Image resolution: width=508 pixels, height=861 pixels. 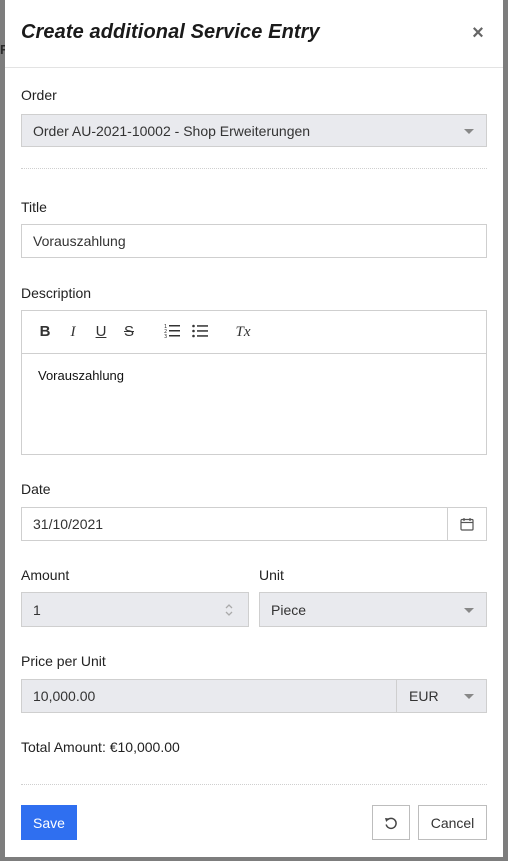 I want to click on clear-format-icon: Tx, so click(x=243, y=332).